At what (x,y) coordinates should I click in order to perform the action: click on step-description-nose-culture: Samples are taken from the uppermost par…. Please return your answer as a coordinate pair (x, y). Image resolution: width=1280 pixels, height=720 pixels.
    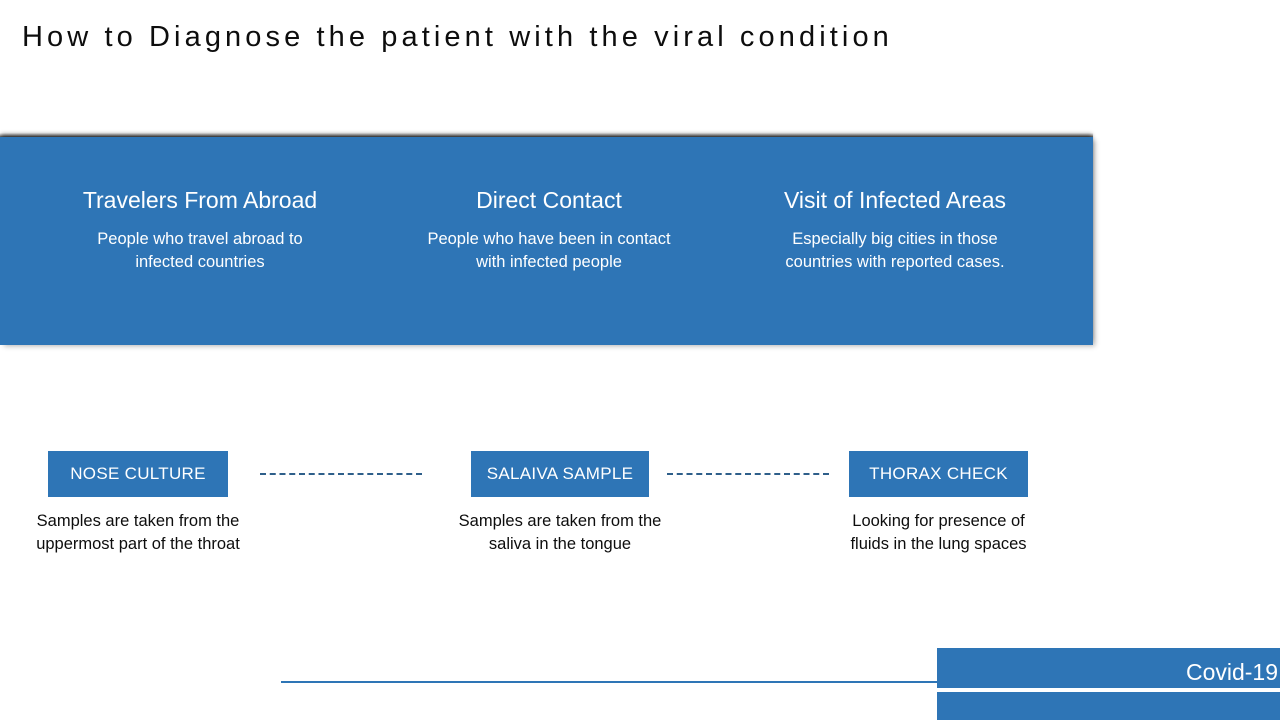
    Looking at the image, I should click on (138, 532).